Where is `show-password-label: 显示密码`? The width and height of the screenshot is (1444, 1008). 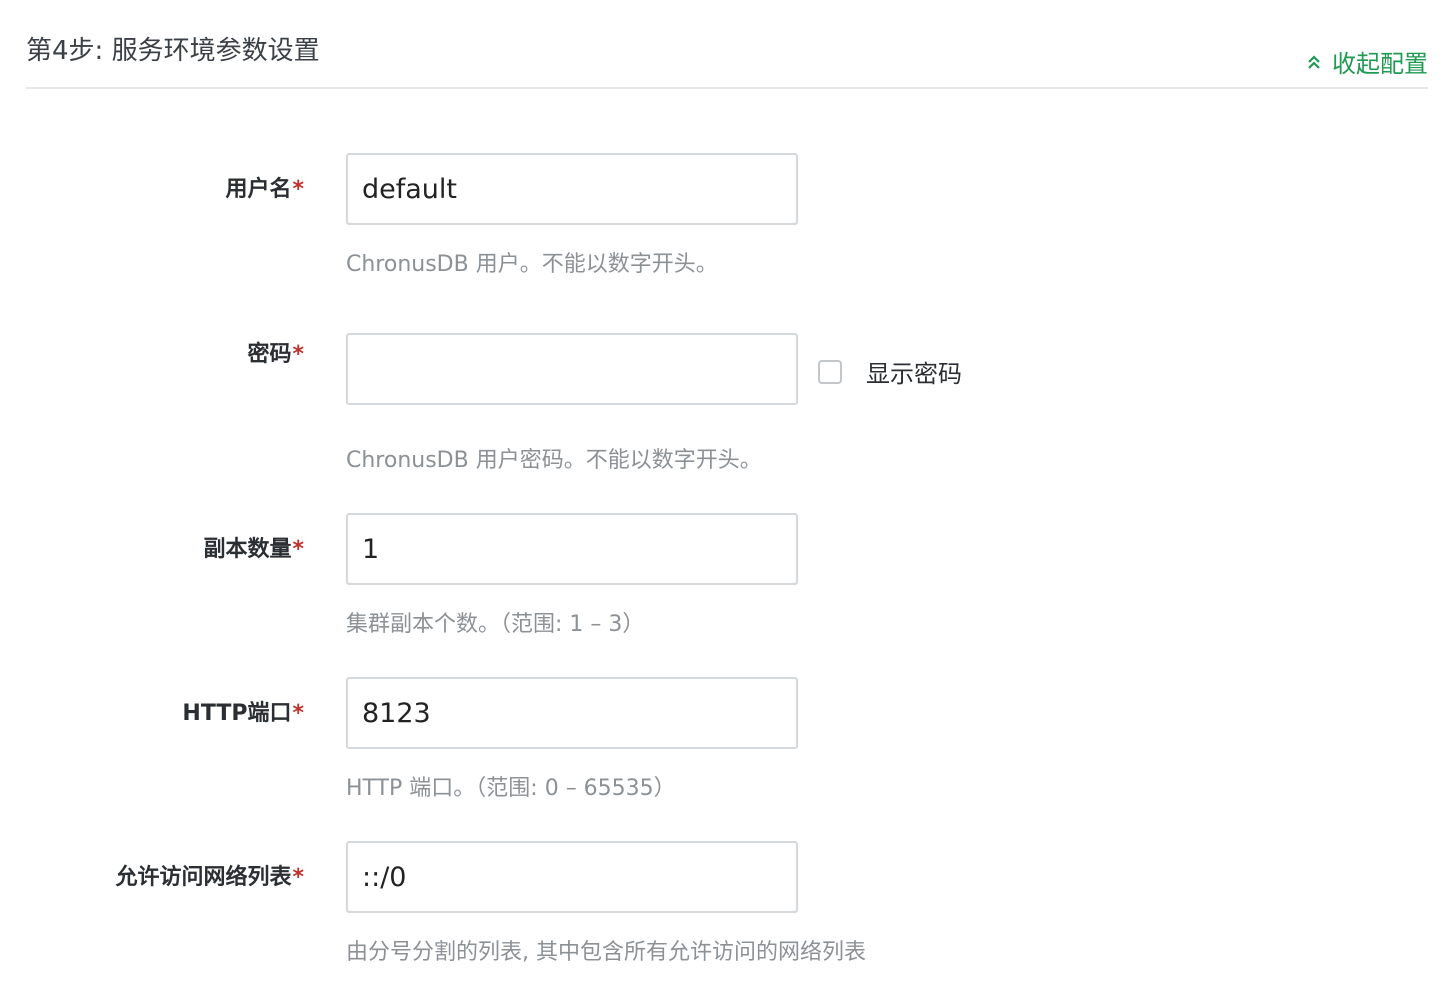
show-password-label: 显示密码 is located at coordinates (914, 374).